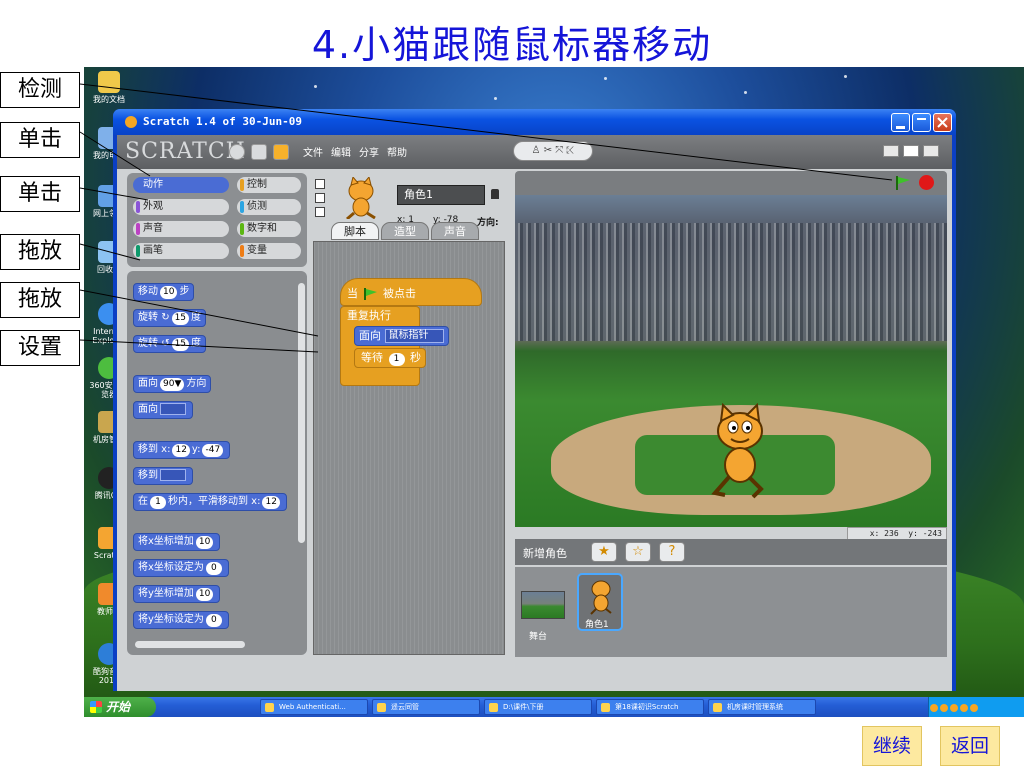  Describe the element at coordinates (604, 552) in the screenshot. I see `paint-sprite-button: ★` at that location.